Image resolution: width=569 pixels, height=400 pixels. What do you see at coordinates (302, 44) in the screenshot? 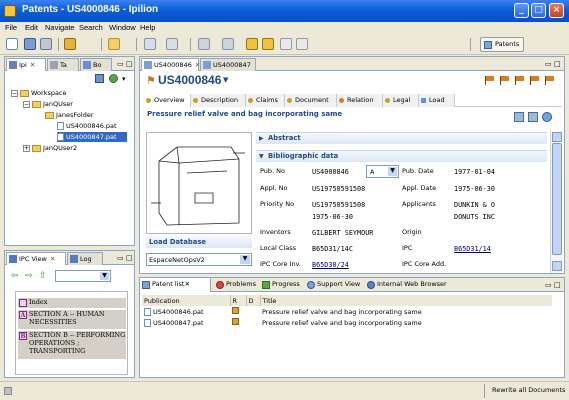
I see `forward-icon` at bounding box center [302, 44].